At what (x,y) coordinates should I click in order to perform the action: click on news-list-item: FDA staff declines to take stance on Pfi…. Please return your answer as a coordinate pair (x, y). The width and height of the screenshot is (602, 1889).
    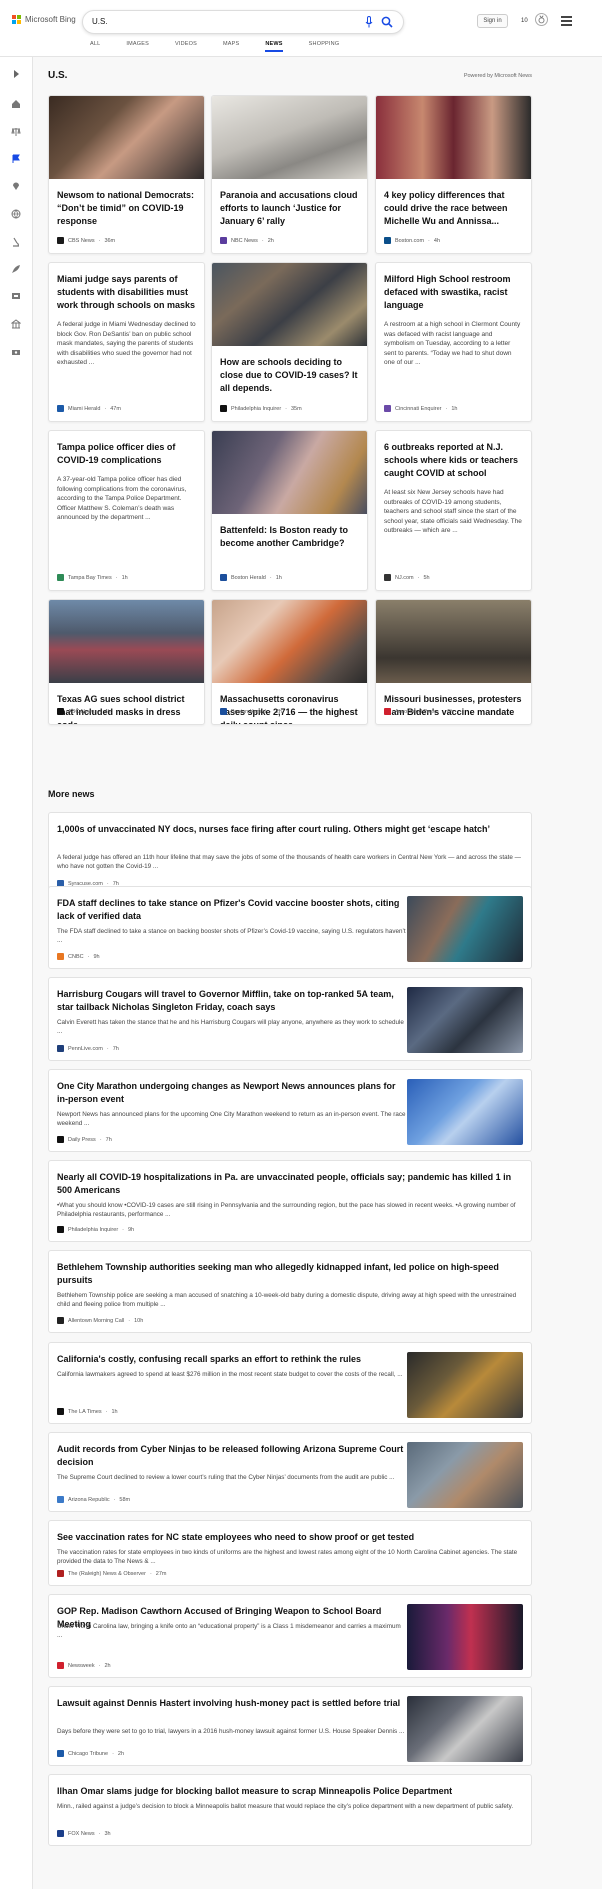
    Looking at the image, I should click on (290, 927).